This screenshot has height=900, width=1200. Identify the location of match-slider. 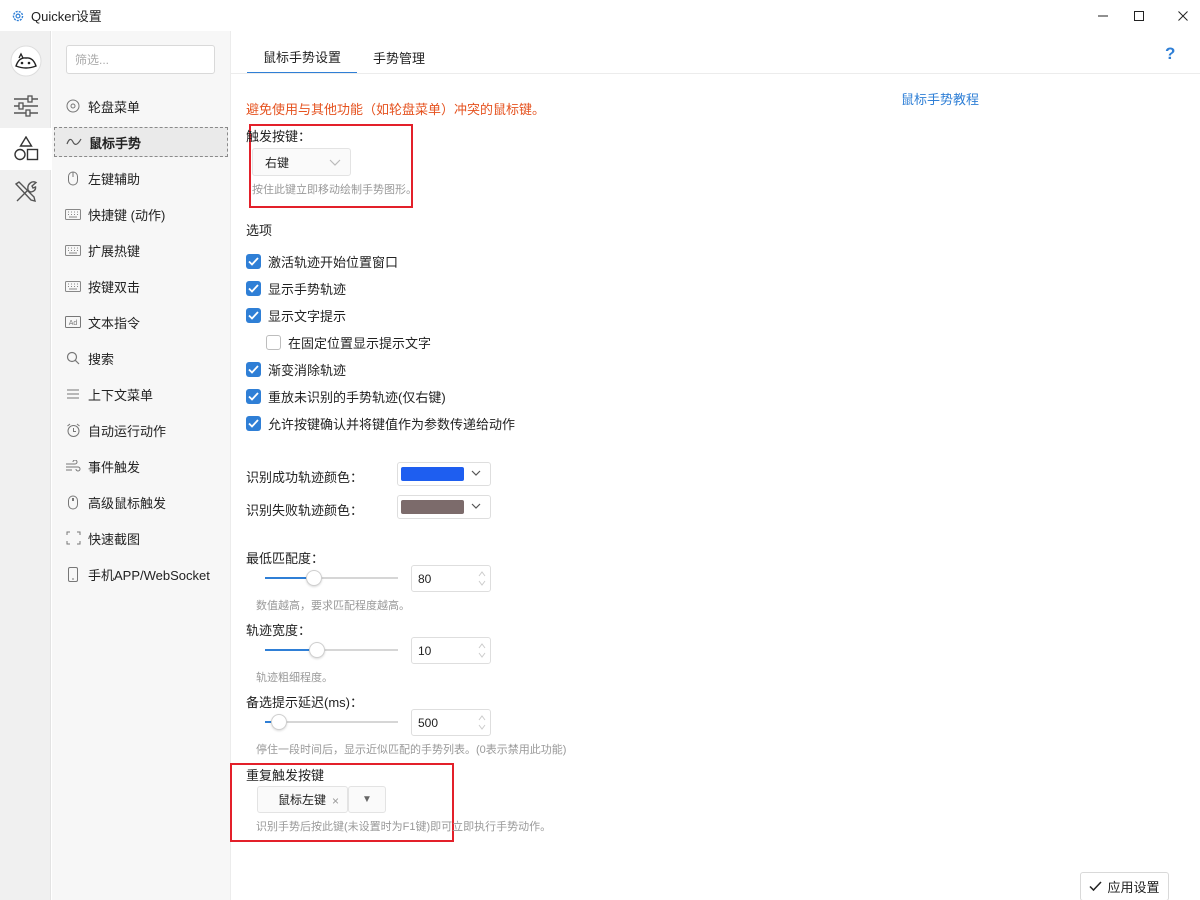
(331, 578).